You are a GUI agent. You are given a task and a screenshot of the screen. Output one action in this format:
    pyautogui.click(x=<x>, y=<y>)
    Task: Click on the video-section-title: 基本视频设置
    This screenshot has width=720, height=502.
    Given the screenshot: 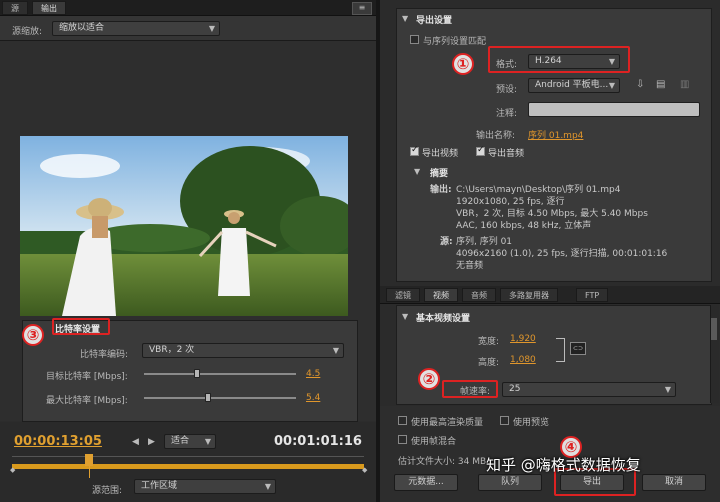 What is the action you would take?
    pyautogui.click(x=443, y=319)
    